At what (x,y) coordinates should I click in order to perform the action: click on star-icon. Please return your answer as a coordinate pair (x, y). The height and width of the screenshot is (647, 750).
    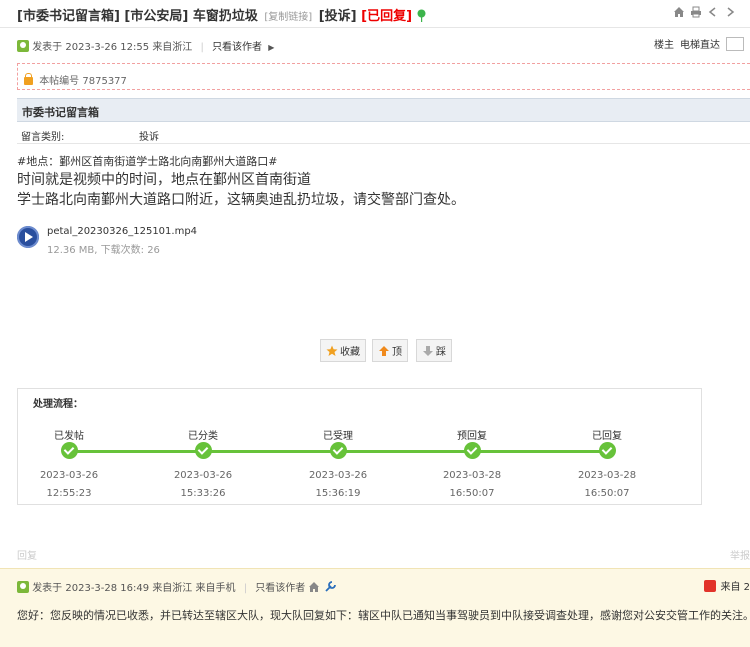
    Looking at the image, I should click on (332, 350).